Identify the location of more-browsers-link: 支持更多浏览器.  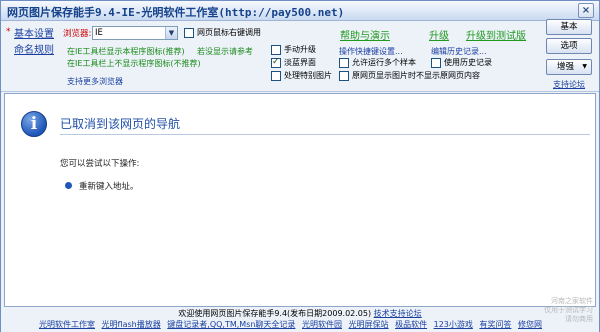
(95, 81).